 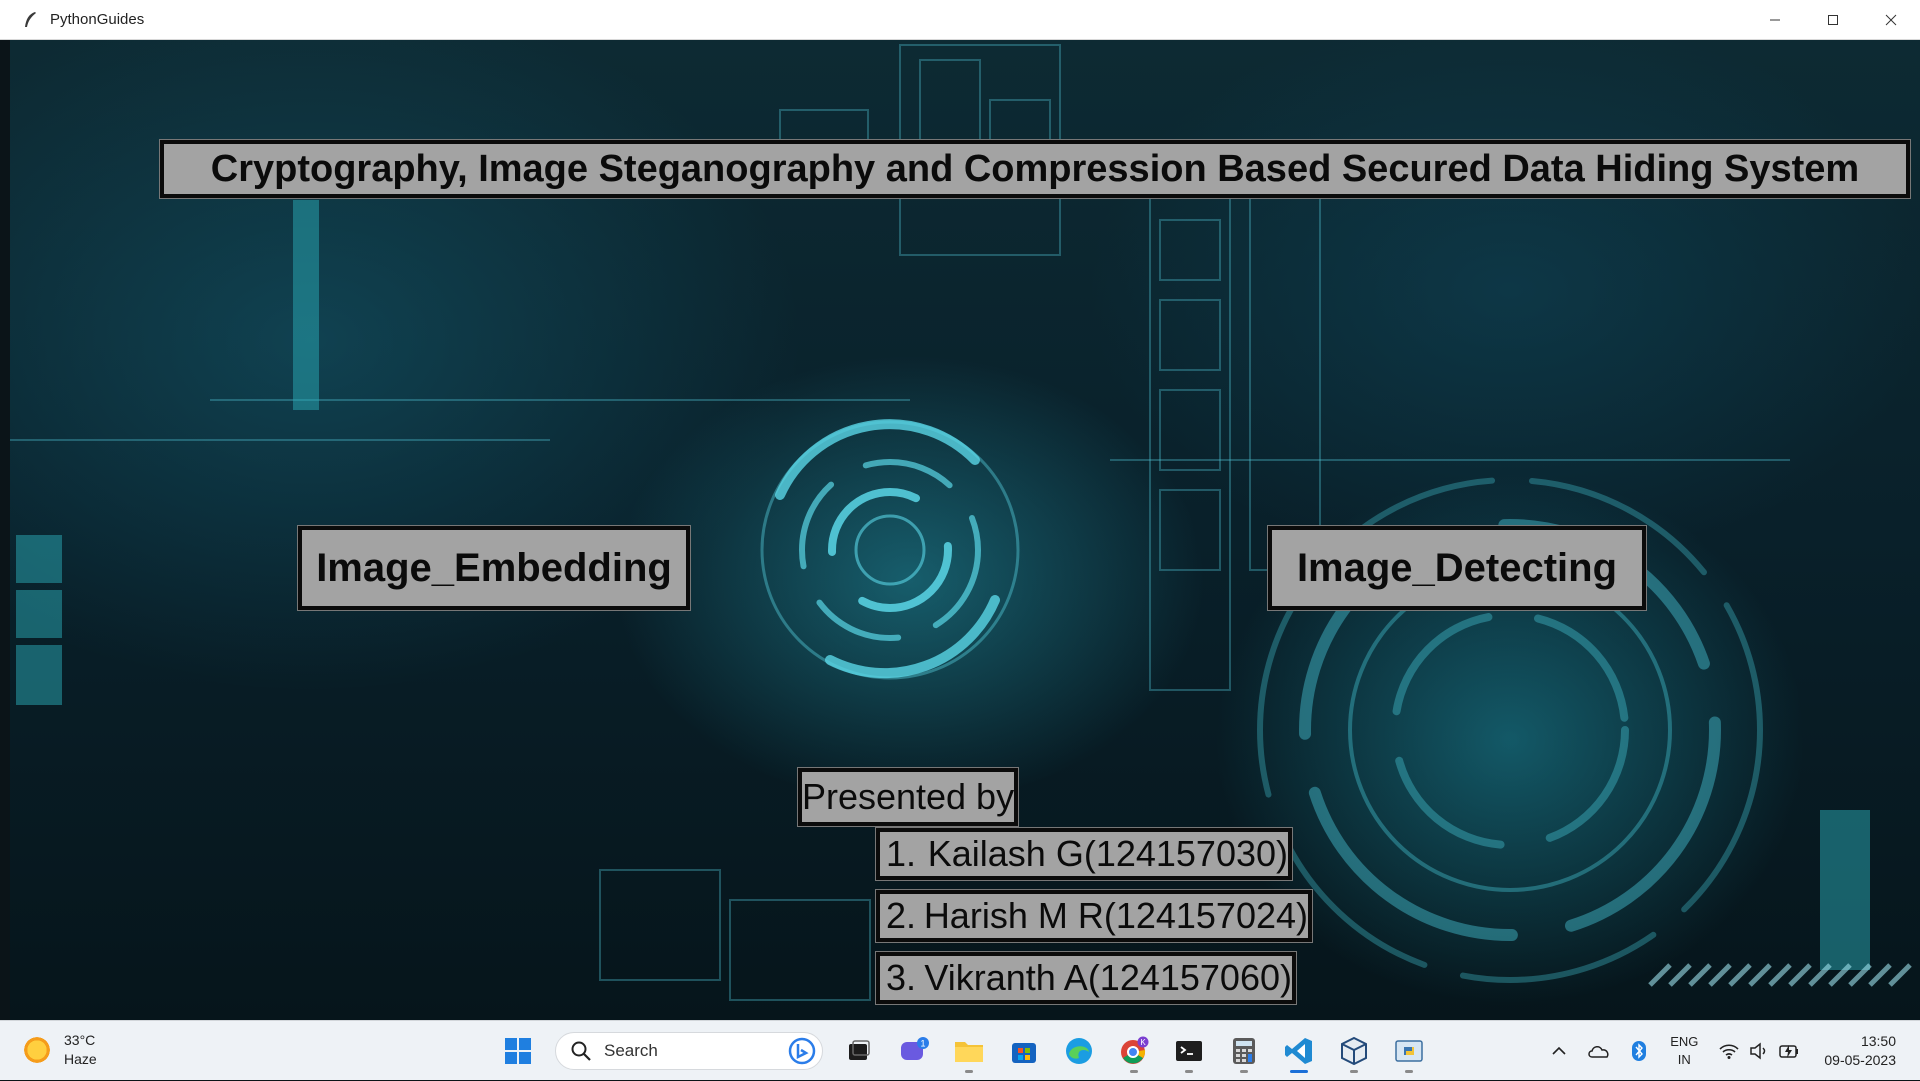 I want to click on member-item: 3. Vikranth A(124157060), so click(x=1086, y=978).